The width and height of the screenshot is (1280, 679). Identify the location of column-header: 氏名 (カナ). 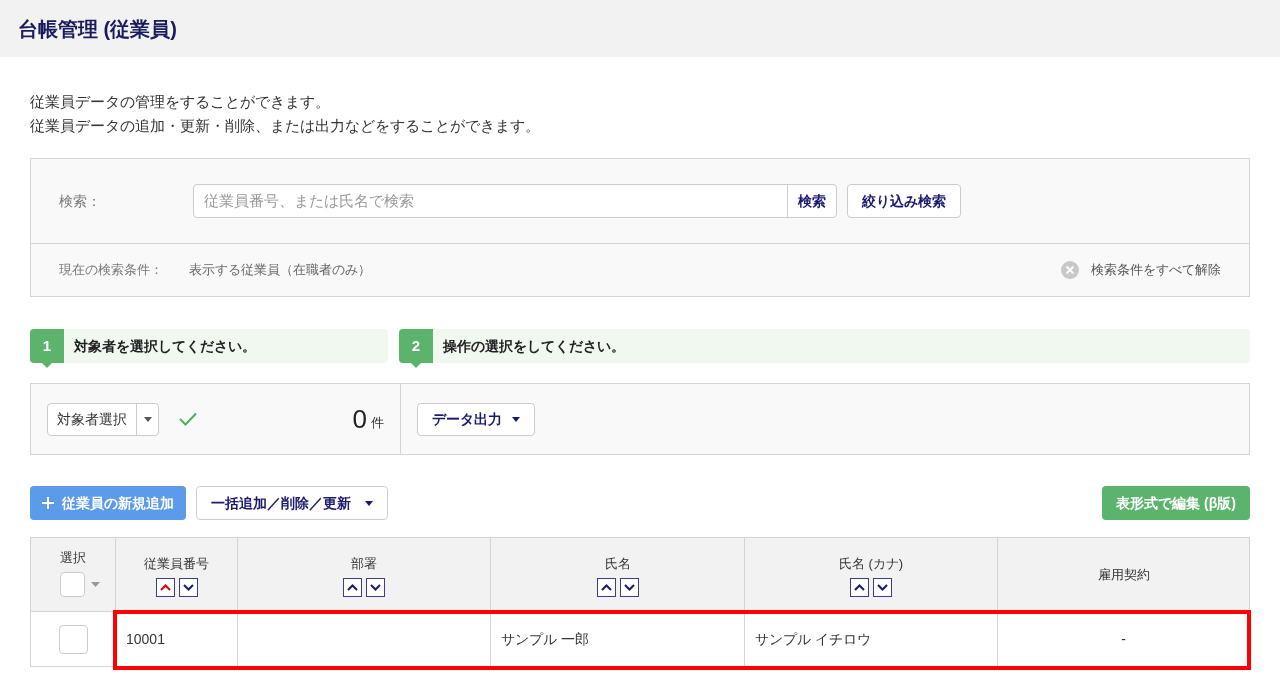
(871, 564).